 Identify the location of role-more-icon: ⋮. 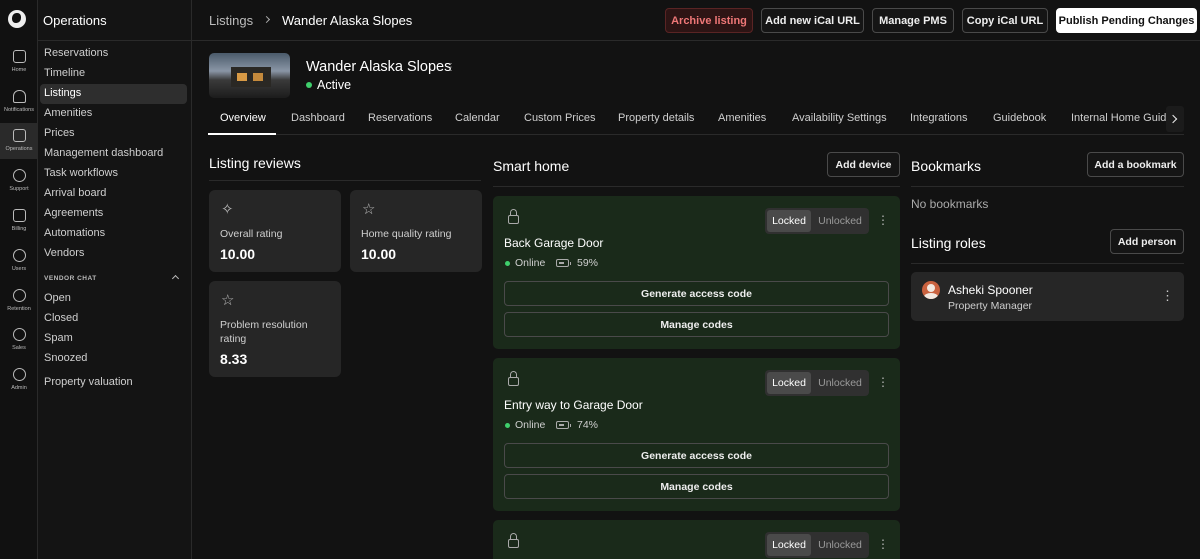
(1167, 296).